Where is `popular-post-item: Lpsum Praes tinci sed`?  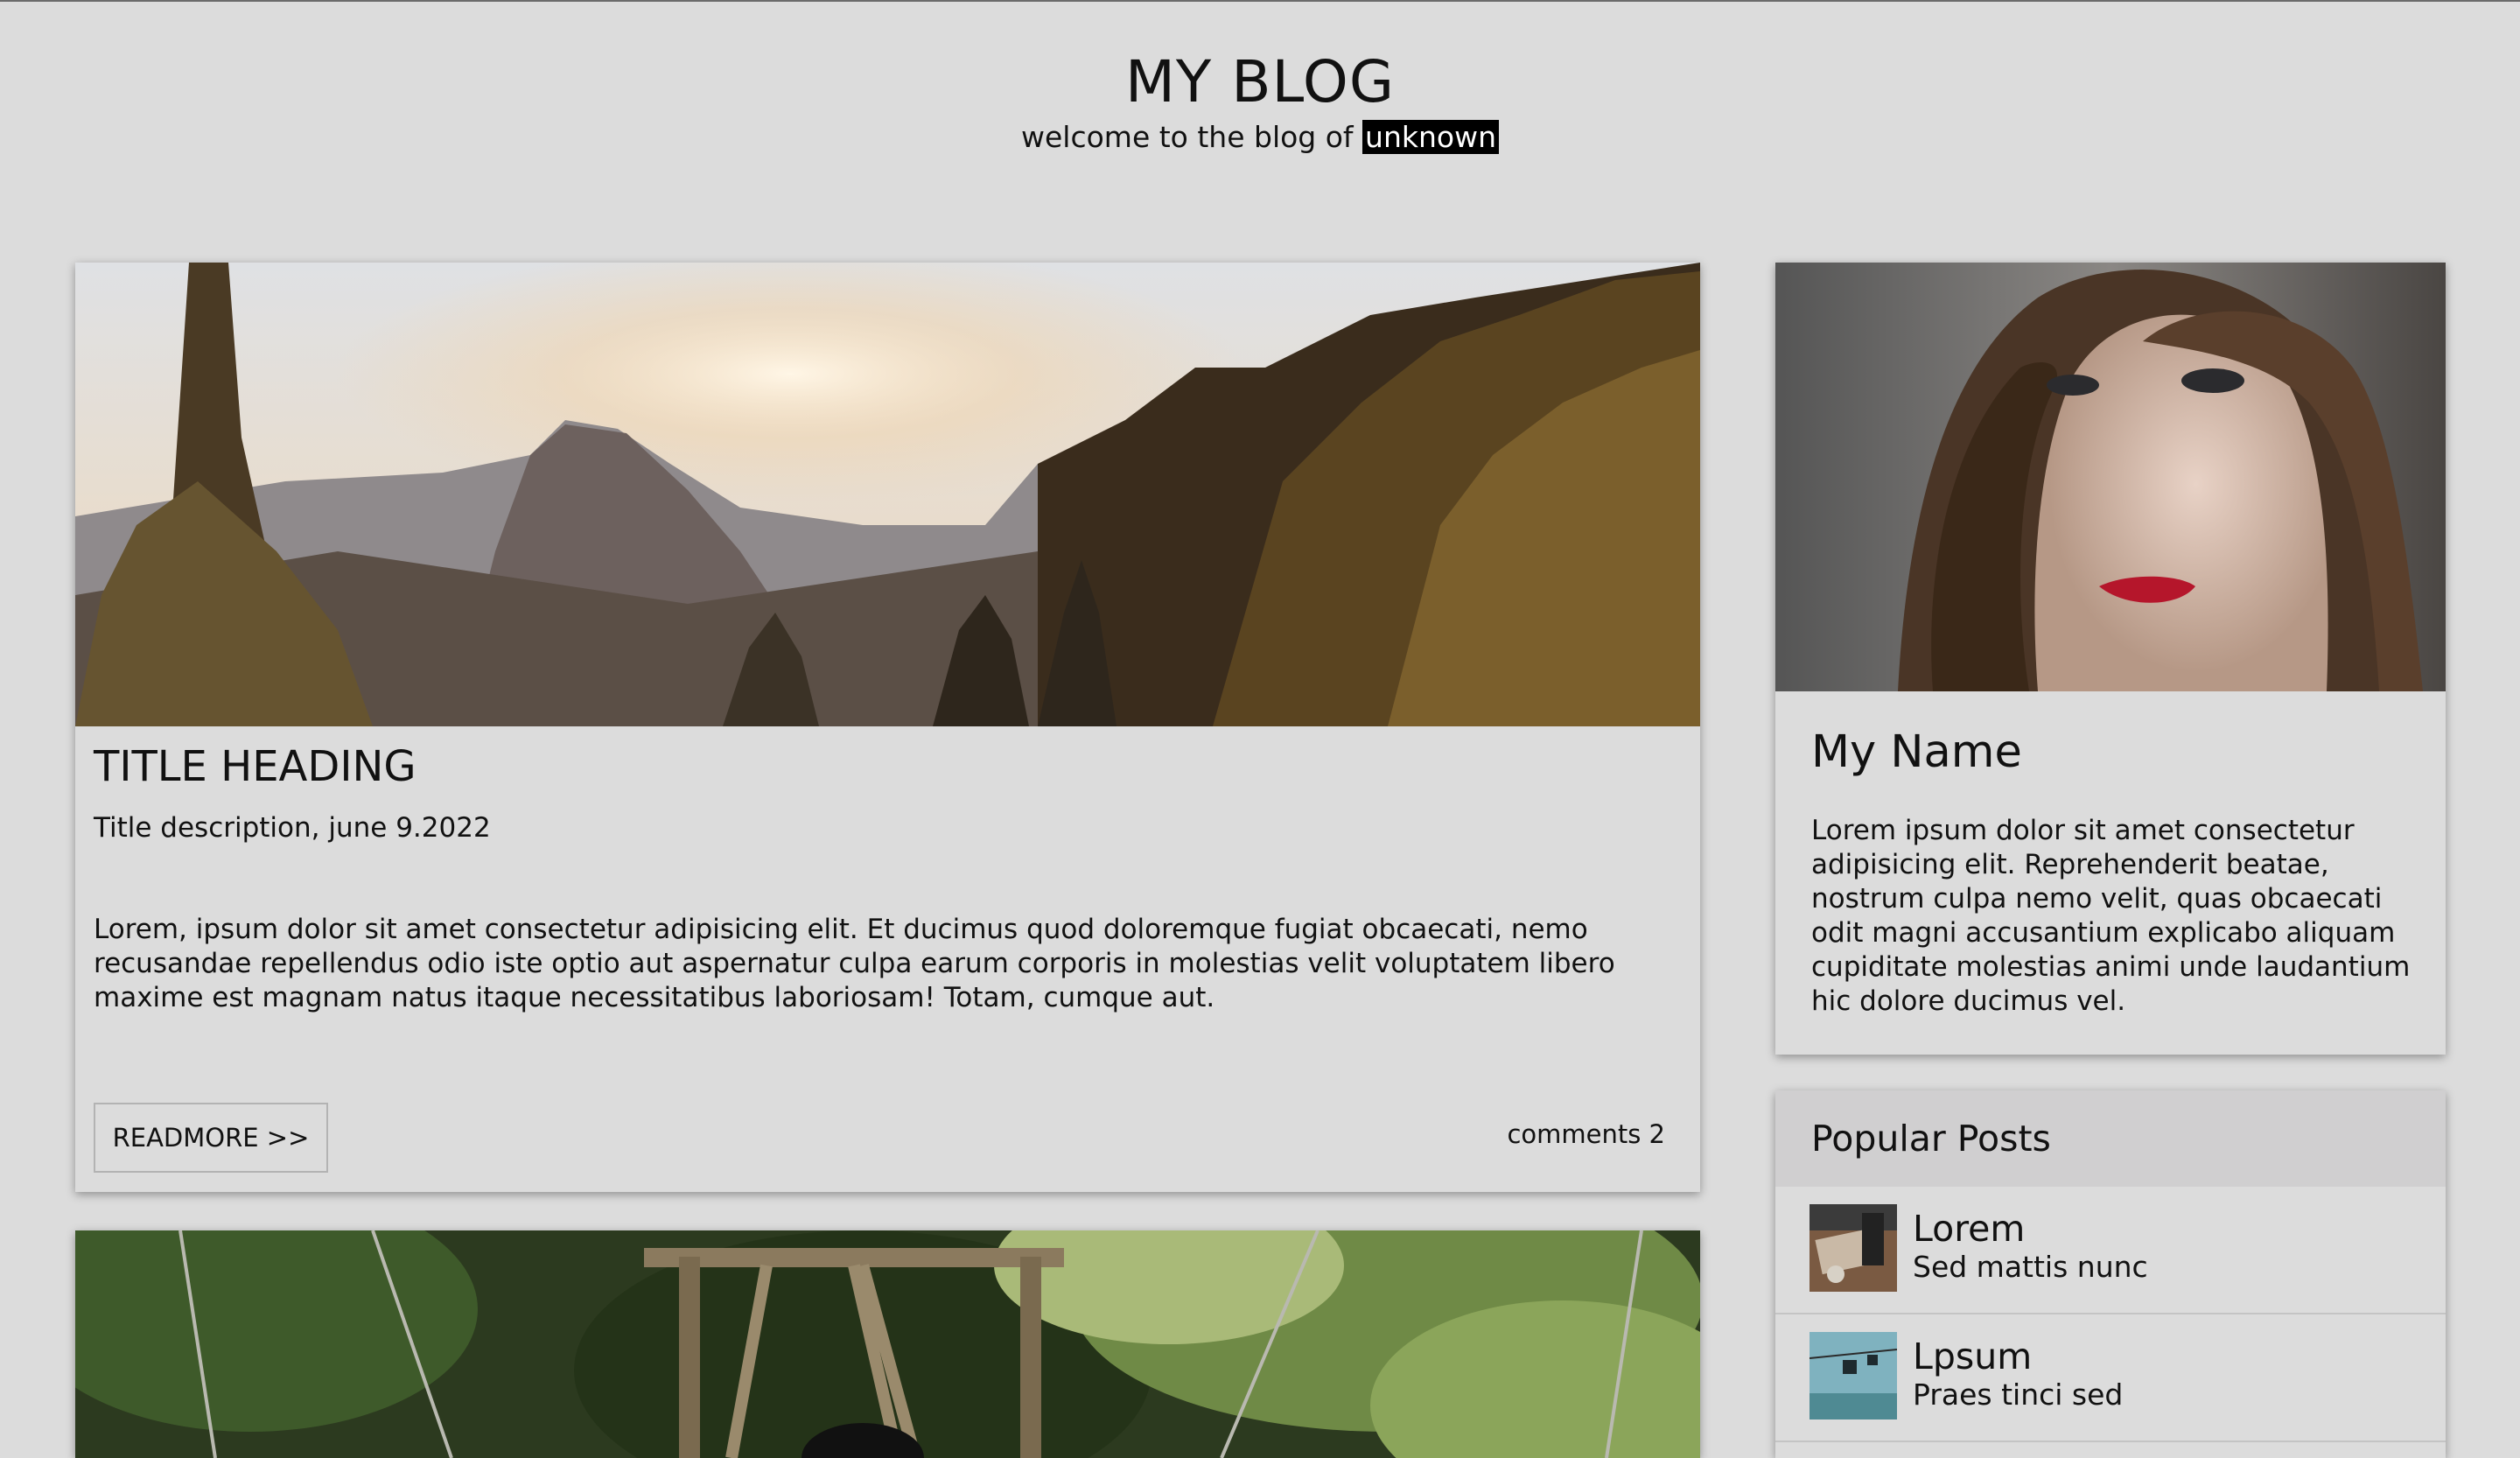 popular-post-item: Lpsum Praes tinci sed is located at coordinates (2110, 1378).